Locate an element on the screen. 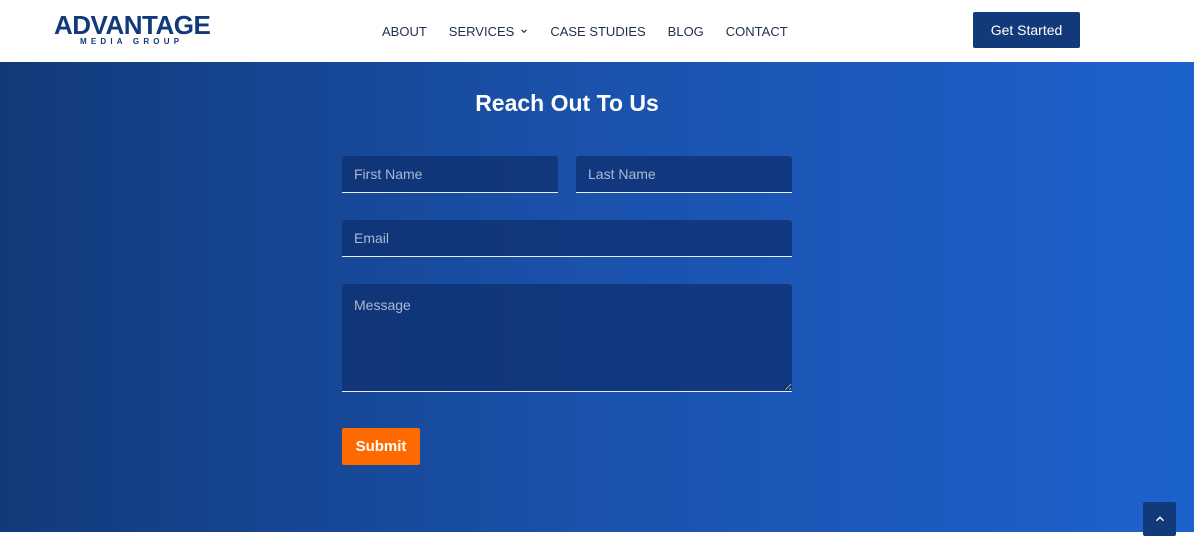 This screenshot has height=546, width=1194. nav-item-label: CONTACT is located at coordinates (756, 31).